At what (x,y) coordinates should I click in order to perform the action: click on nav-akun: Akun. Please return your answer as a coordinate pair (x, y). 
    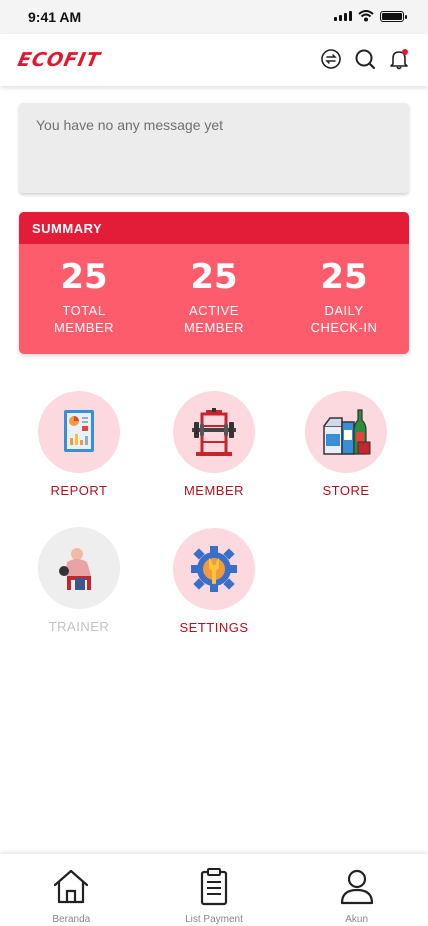
    Looking at the image, I should click on (357, 890).